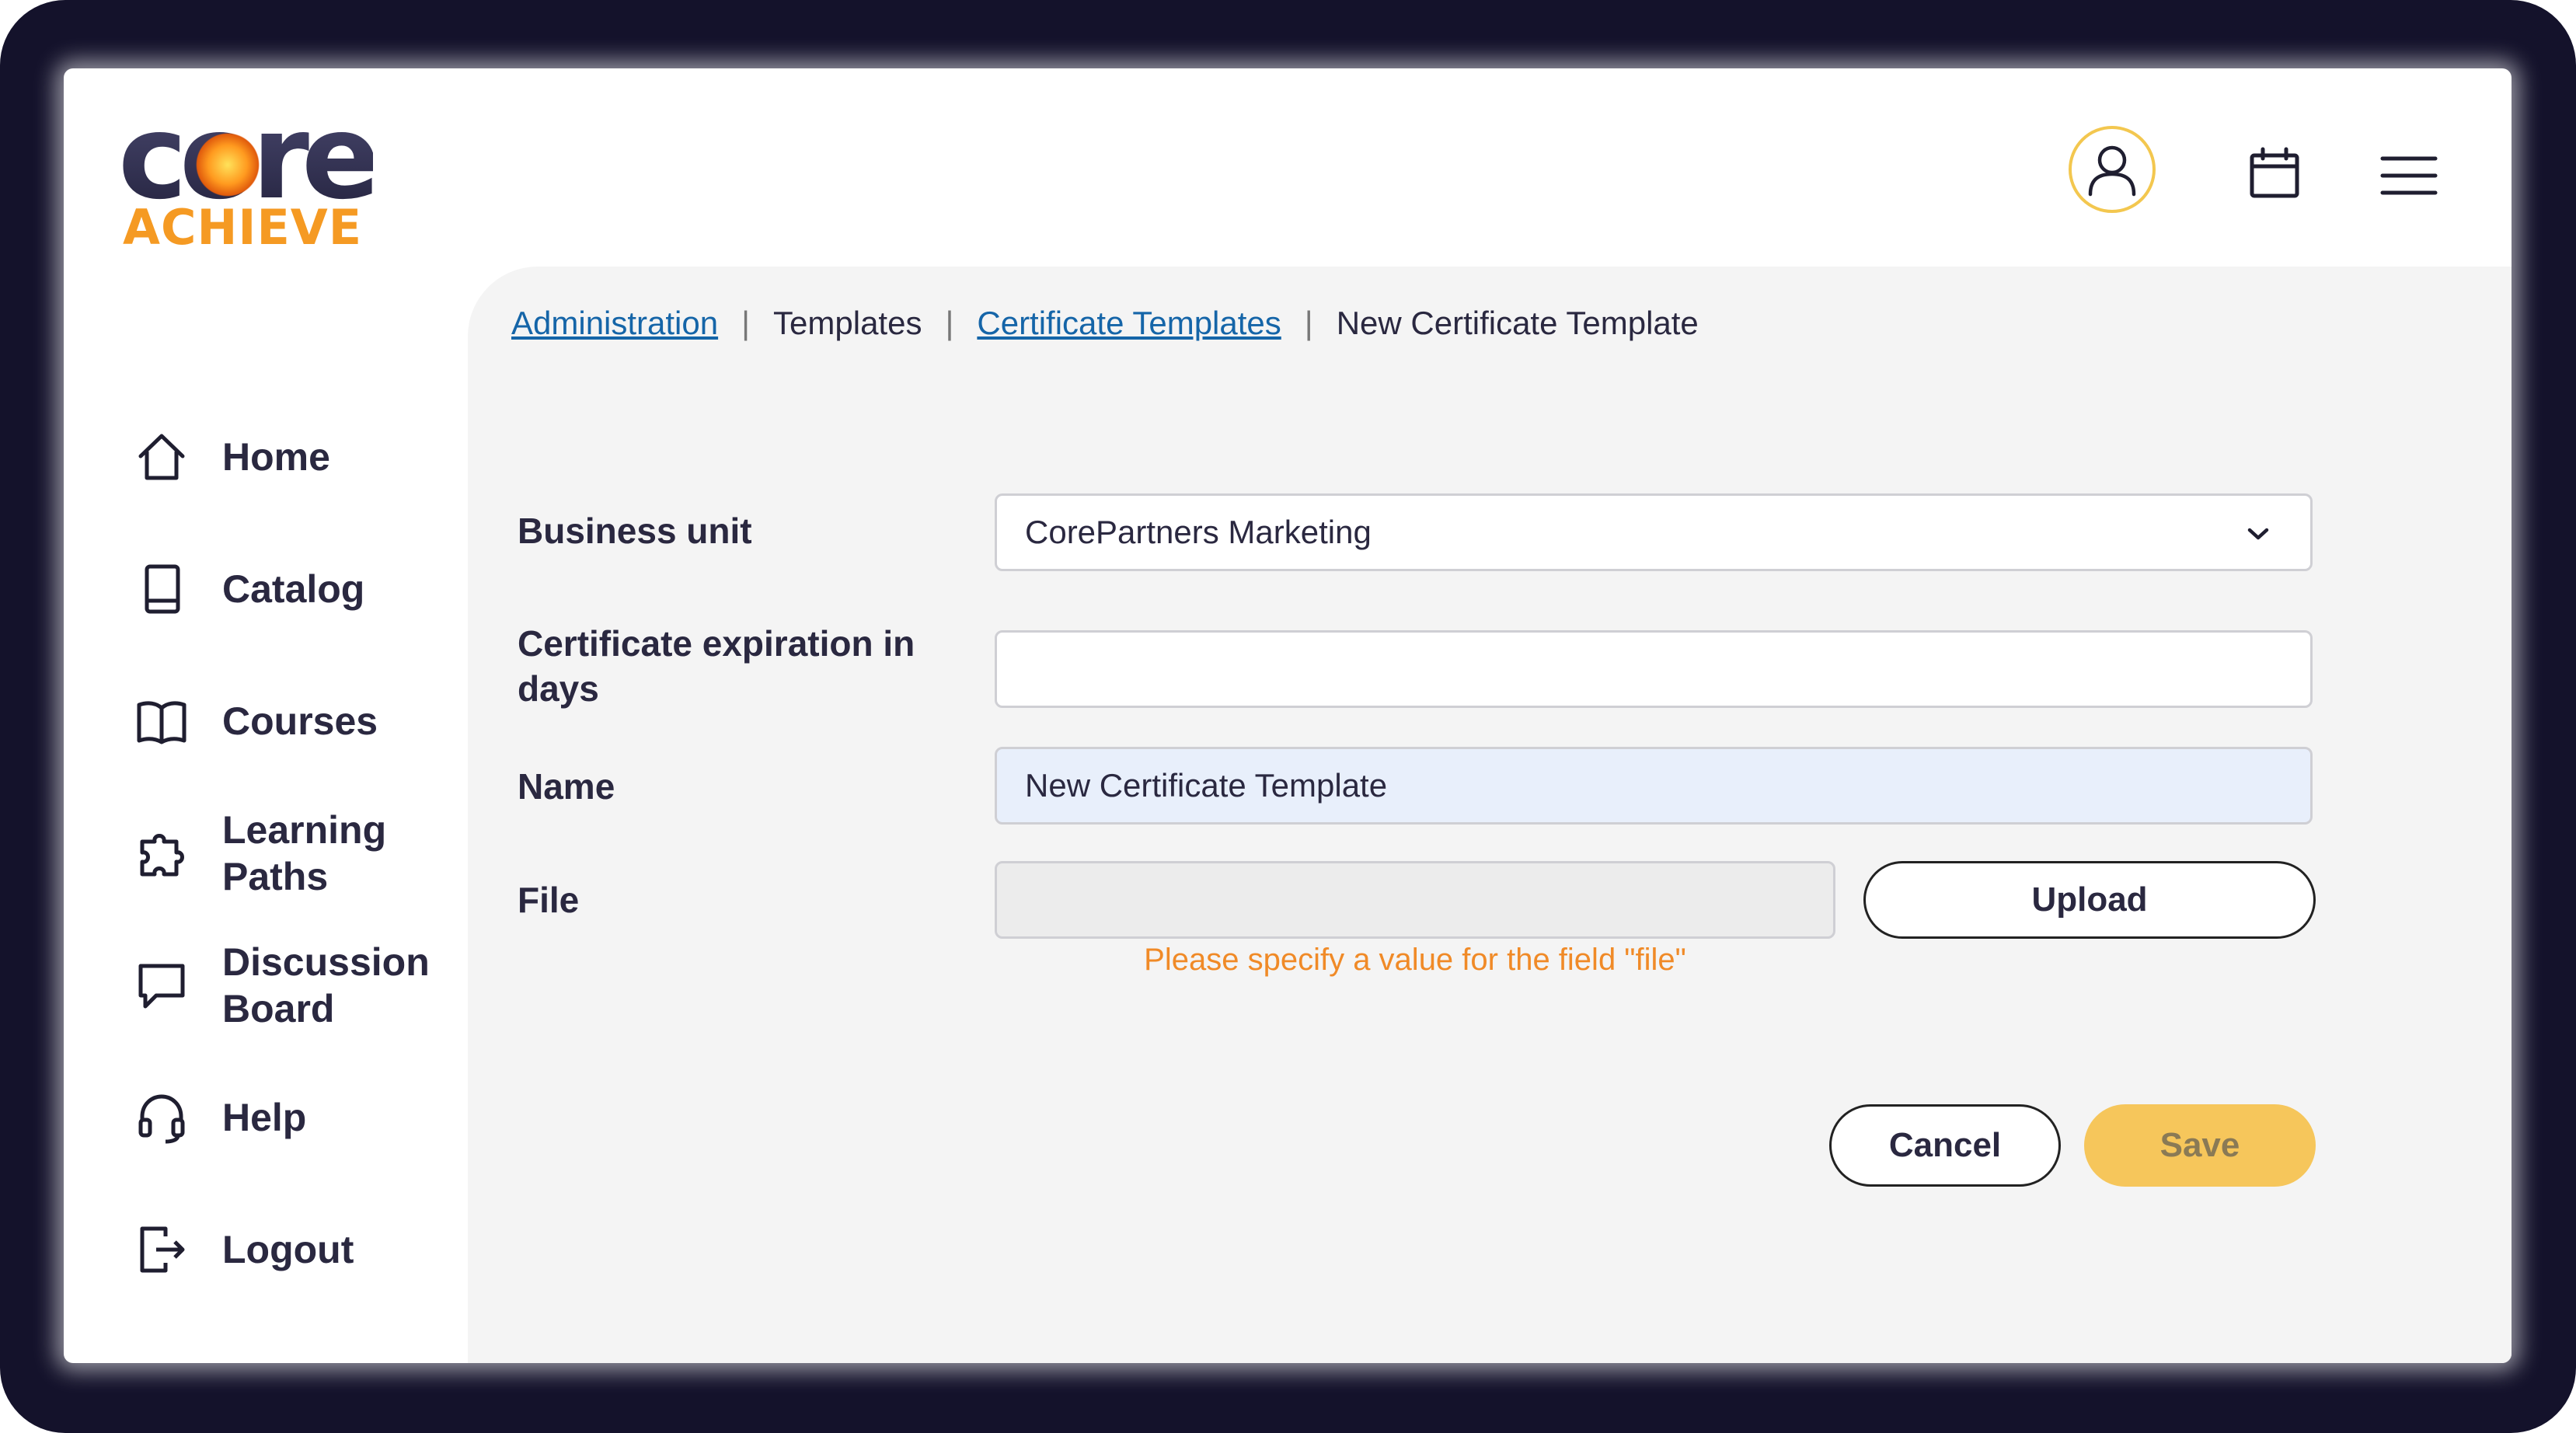 This screenshot has height=1433, width=2576. Describe the element at coordinates (161, 1119) in the screenshot. I see `headset-icon` at that location.